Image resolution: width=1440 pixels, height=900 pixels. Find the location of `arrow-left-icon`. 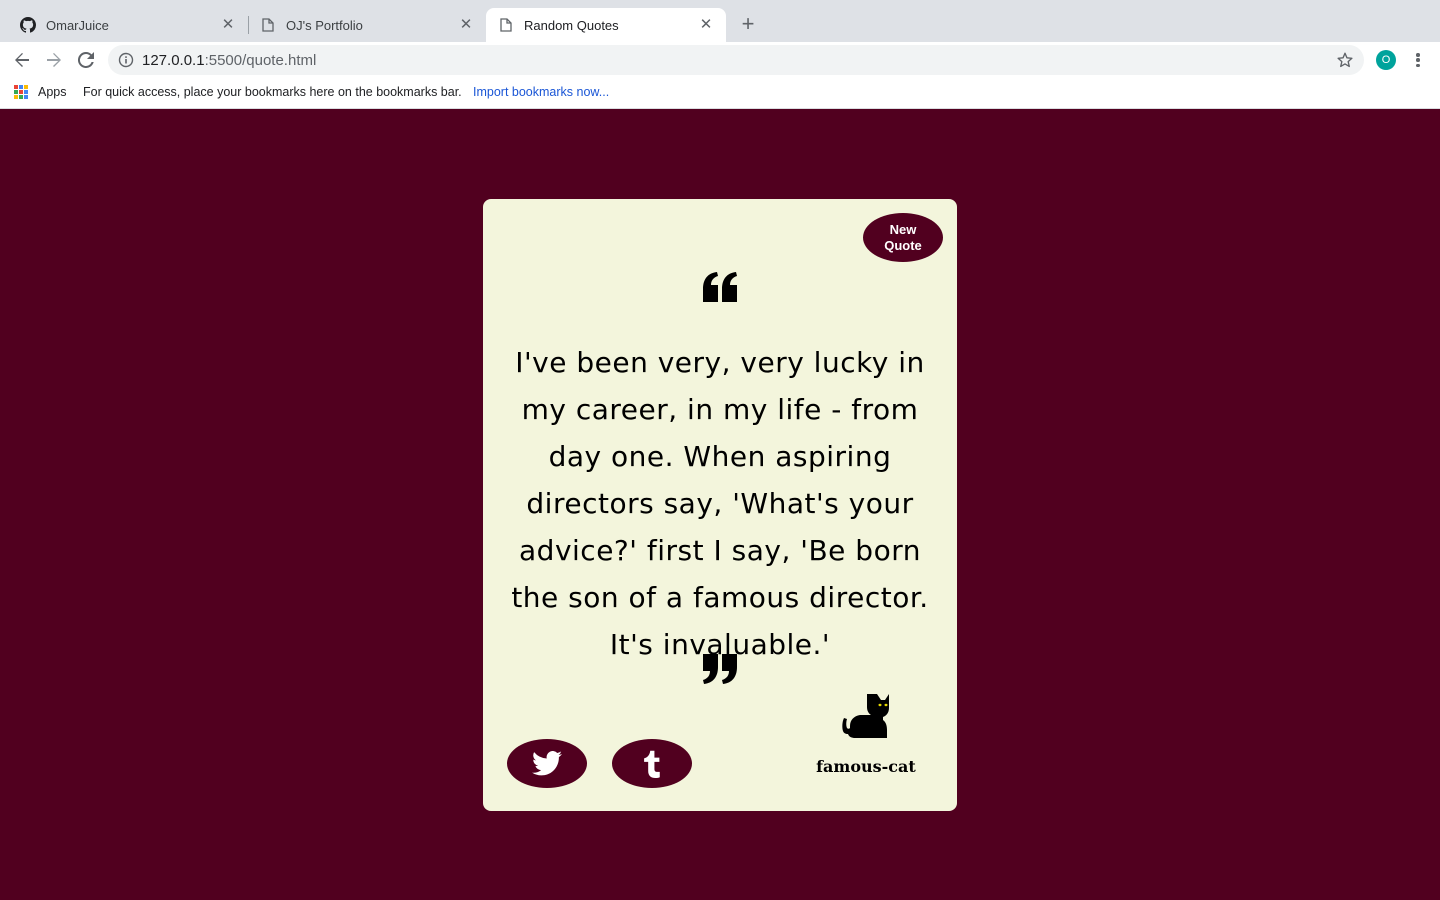

arrow-left-icon is located at coordinates (22, 60).